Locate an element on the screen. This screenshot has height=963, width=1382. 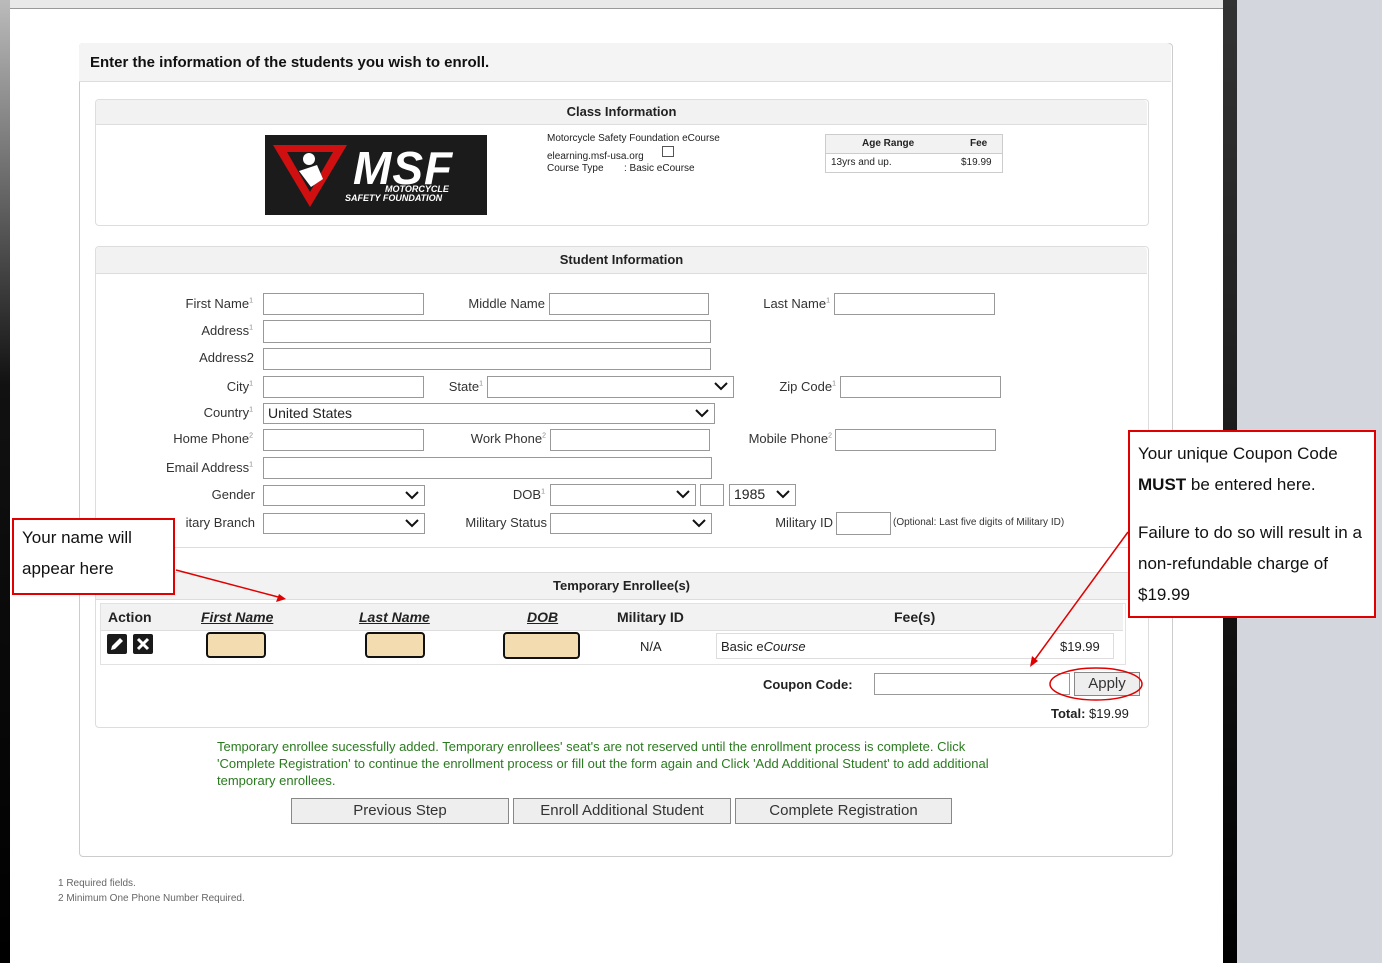
coupon-note-line2: MUST be entered here. is located at coordinates (1227, 484).